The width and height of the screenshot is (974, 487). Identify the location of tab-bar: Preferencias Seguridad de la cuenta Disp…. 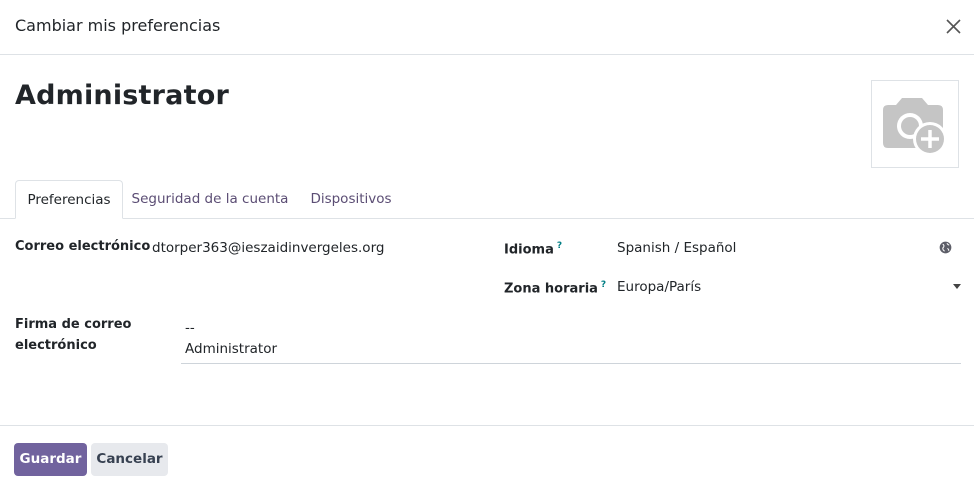
(487, 199).